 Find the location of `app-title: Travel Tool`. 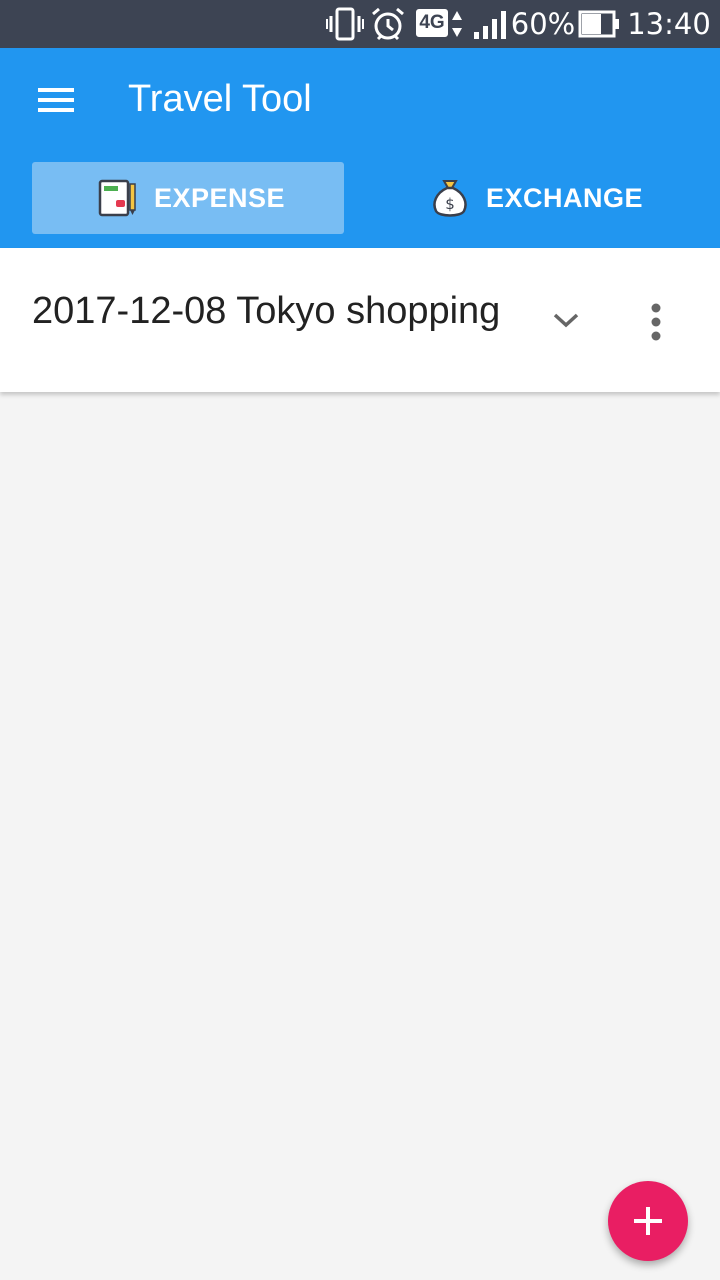

app-title: Travel Tool is located at coordinates (220, 99).